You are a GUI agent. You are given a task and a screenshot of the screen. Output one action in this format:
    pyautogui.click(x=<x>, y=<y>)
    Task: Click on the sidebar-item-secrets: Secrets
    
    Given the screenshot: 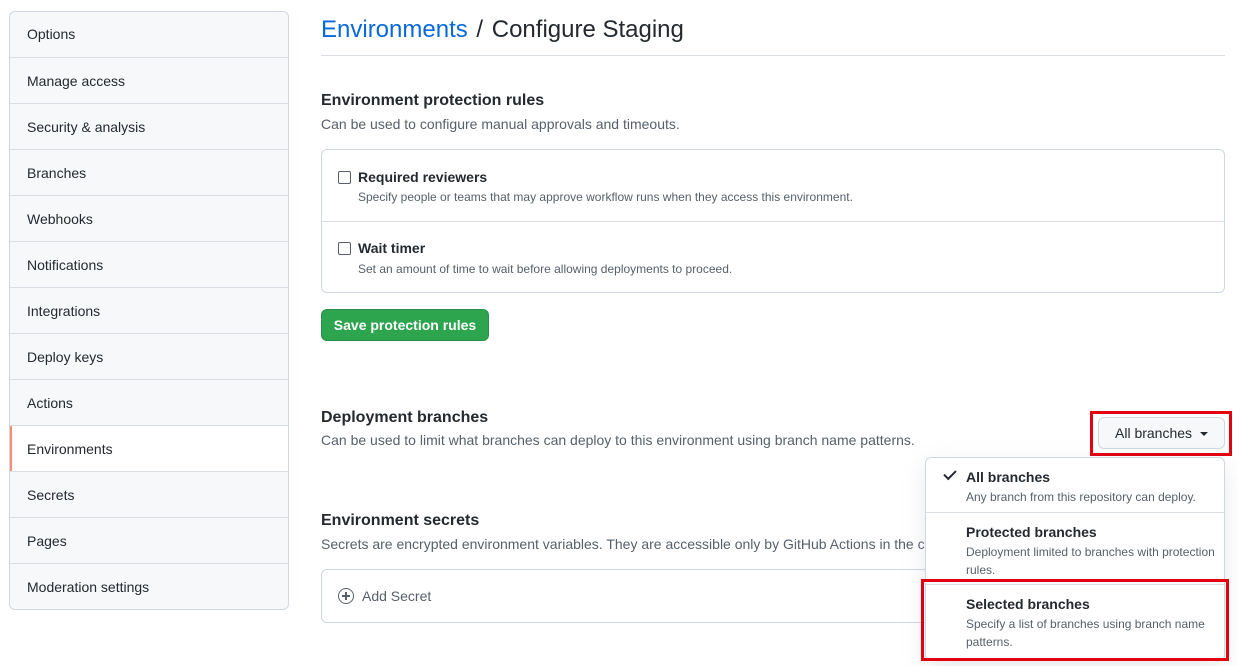 What is the action you would take?
    pyautogui.click(x=149, y=494)
    